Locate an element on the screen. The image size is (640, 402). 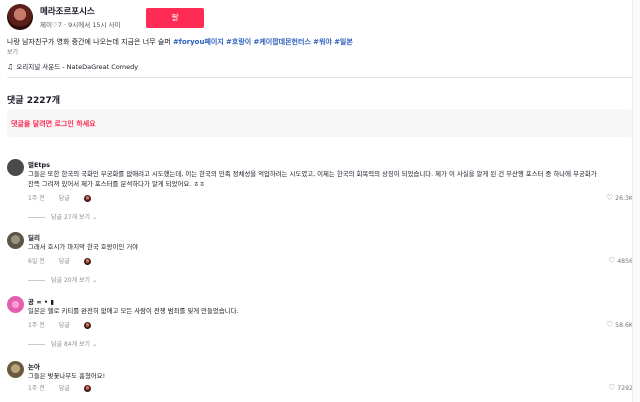
view-replies-button: 답글 20개 보기 ⌄ is located at coordinates (62, 279).